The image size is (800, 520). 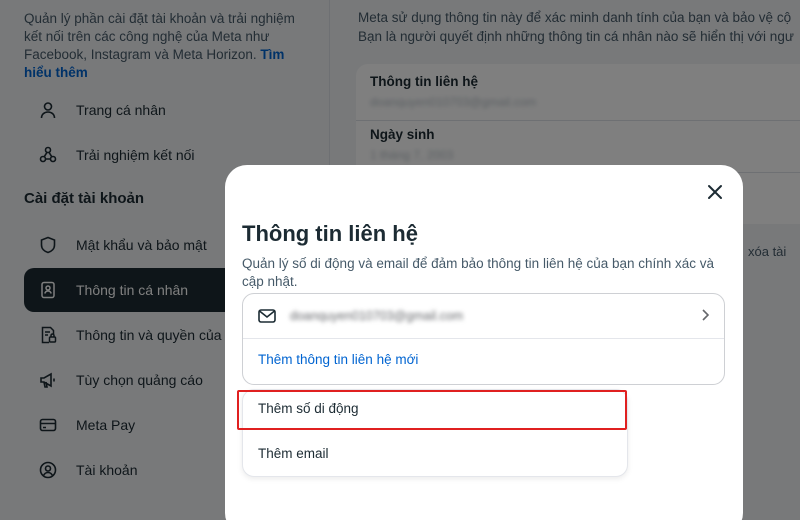 I want to click on mail-icon, so click(x=267, y=316).